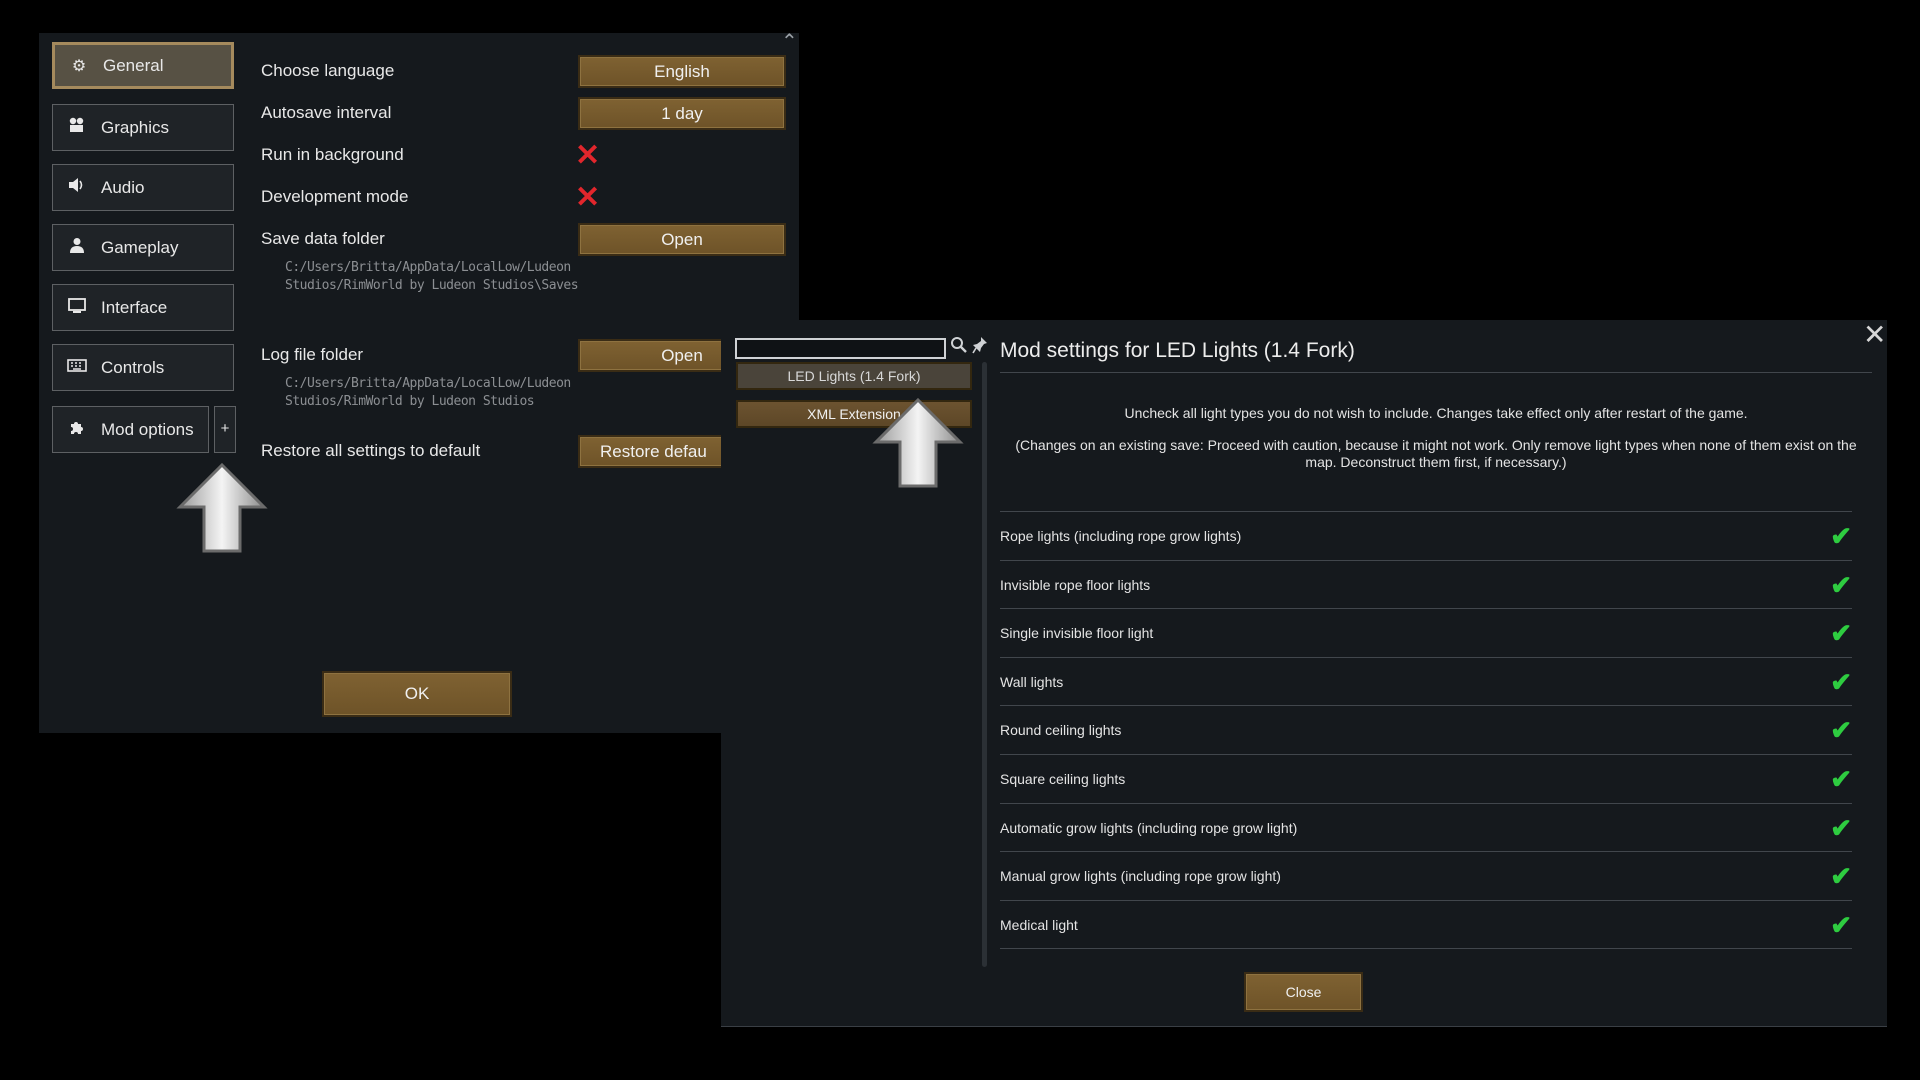 Image resolution: width=1920 pixels, height=1080 pixels. I want to click on keyboard-icon, so click(77, 367).